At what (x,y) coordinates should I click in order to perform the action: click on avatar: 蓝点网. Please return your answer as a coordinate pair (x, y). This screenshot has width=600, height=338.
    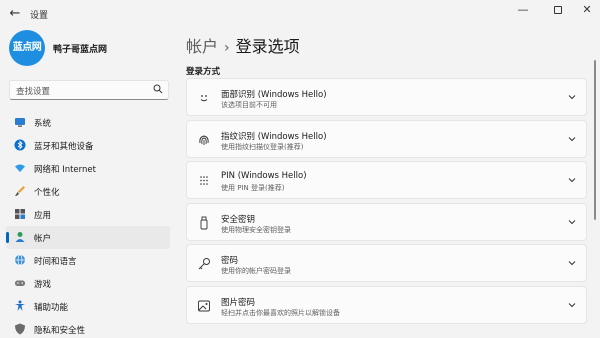
    Looking at the image, I should click on (27, 48).